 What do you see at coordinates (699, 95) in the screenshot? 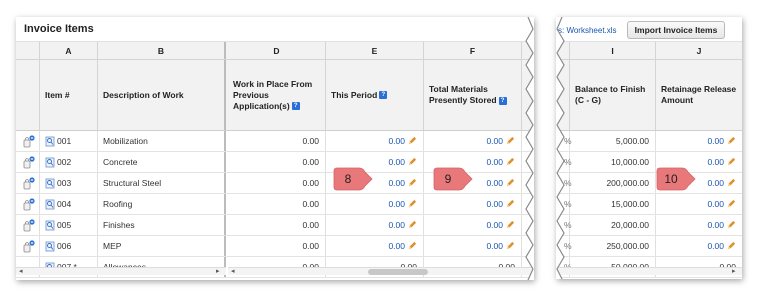
I see `header-retainage-release: Retainage Release Amount` at bounding box center [699, 95].